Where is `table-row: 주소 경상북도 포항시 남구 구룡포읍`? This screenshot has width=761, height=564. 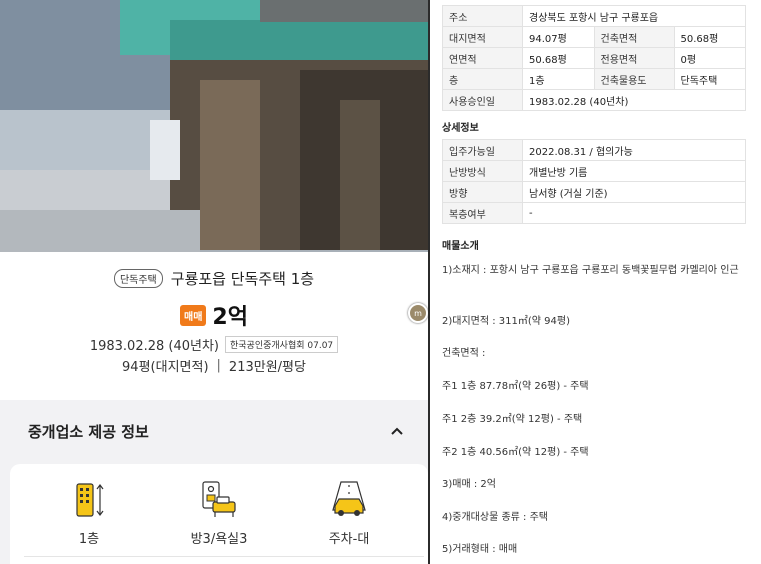
table-row: 주소 경상북도 포항시 남구 구룡포읍 is located at coordinates (594, 16).